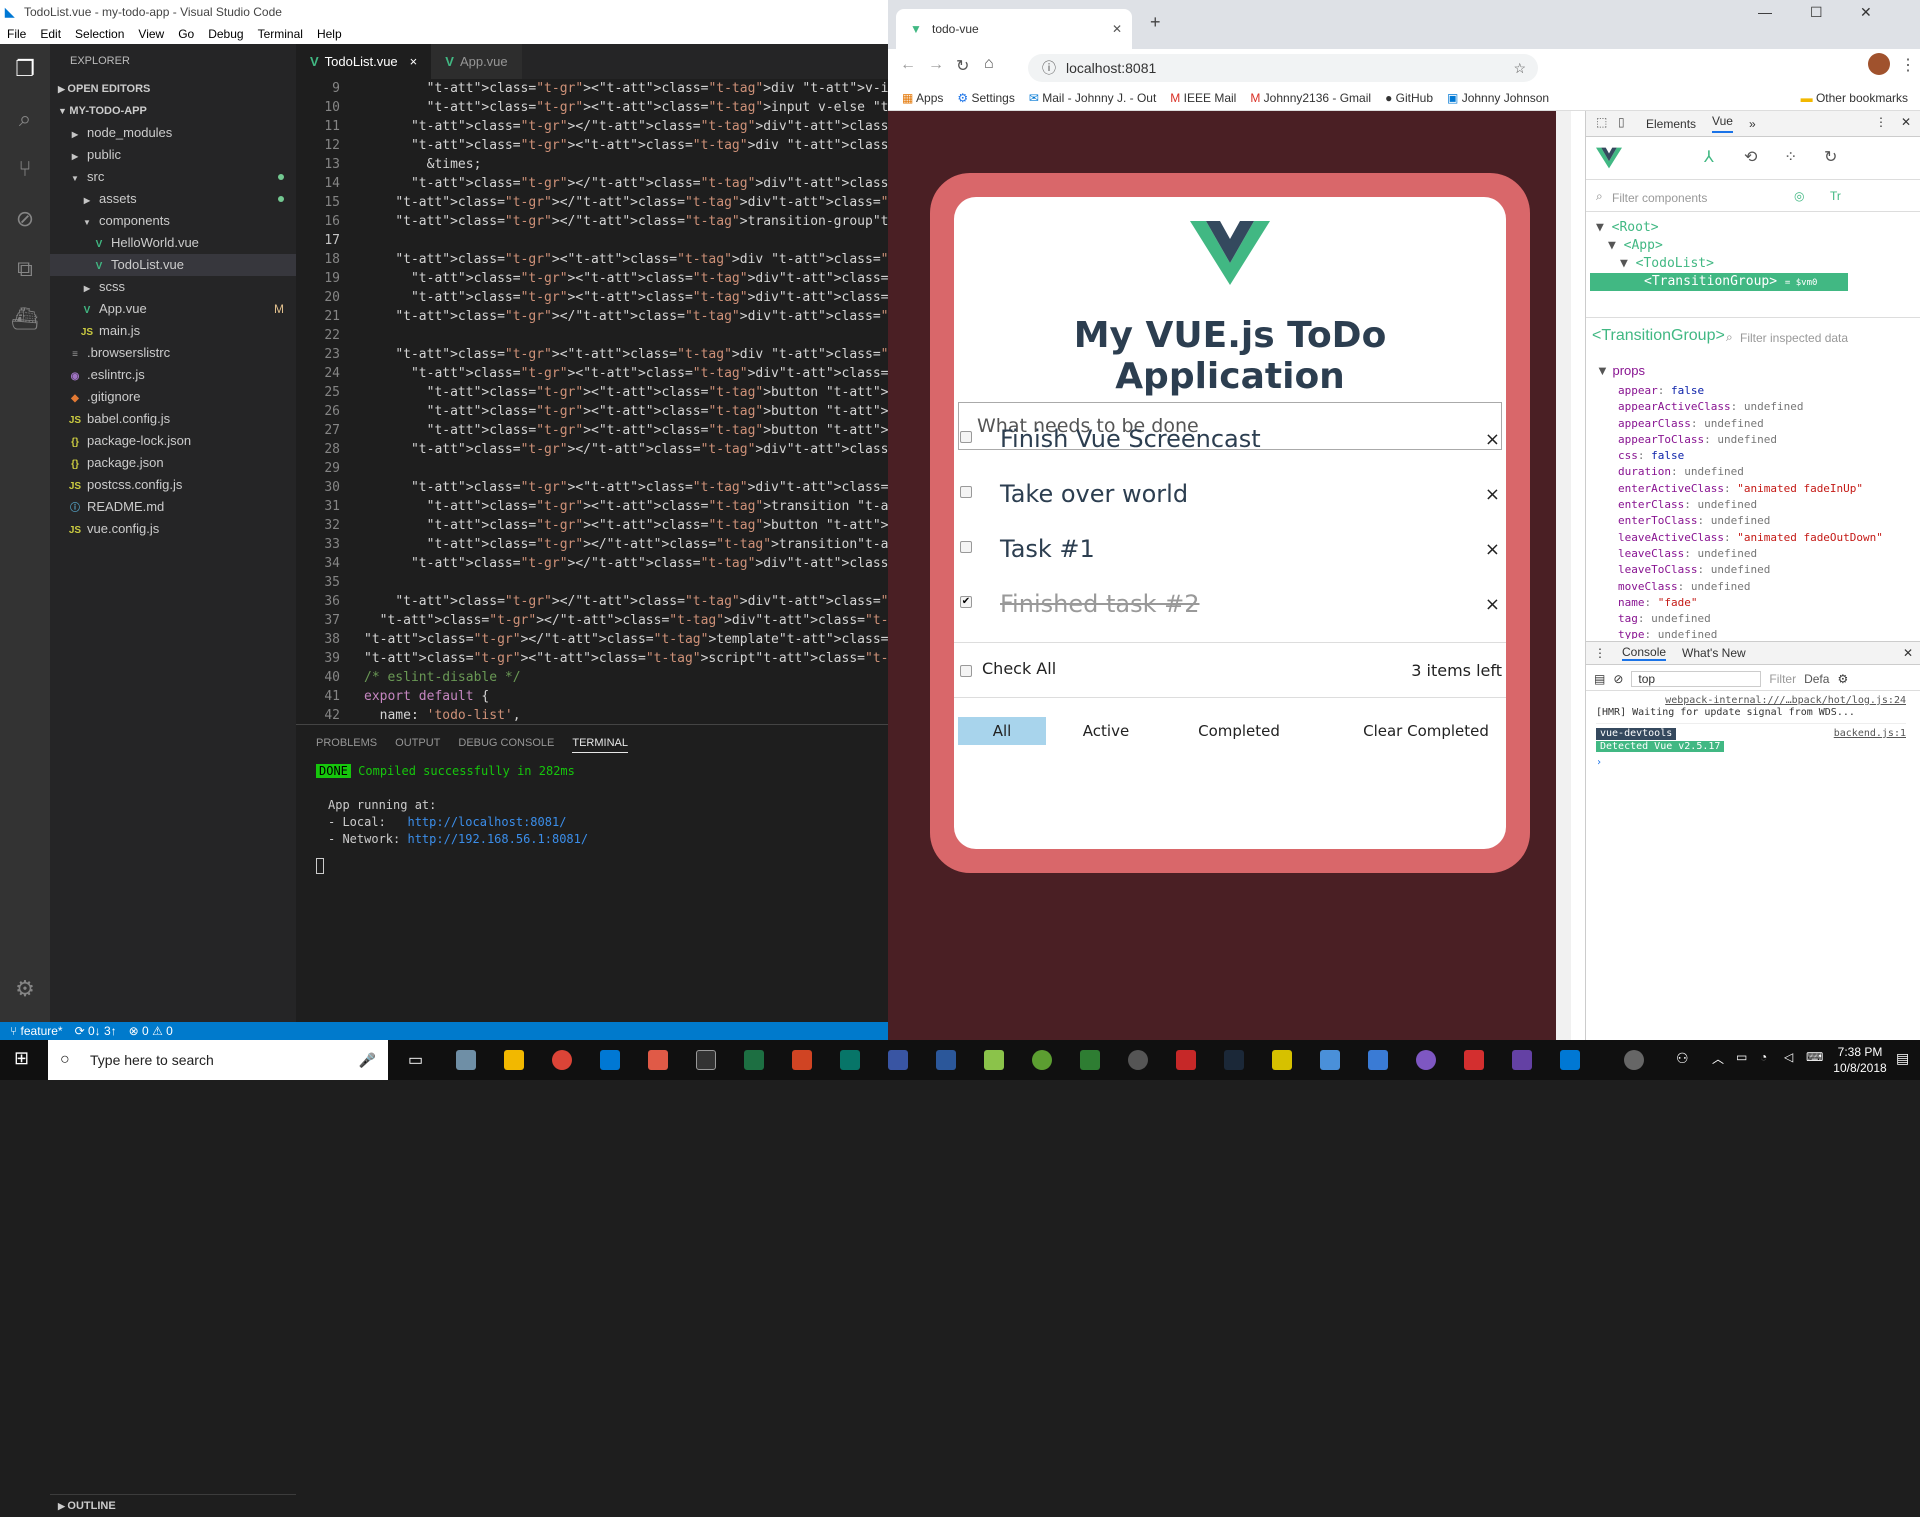 The image size is (1920, 1517). Describe the element at coordinates (1746, 603) in the screenshot. I see `prop-row: name: "fade"` at that location.